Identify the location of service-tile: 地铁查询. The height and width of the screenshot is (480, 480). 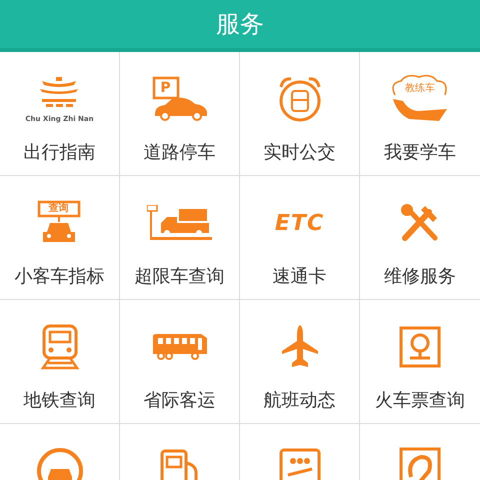
(60, 362).